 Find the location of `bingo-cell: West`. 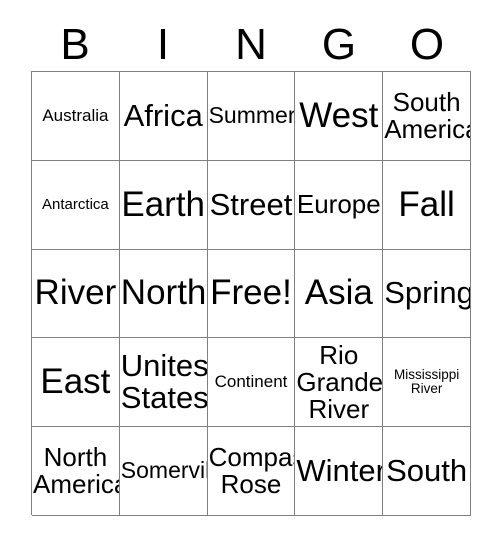

bingo-cell: West is located at coordinates (339, 116).